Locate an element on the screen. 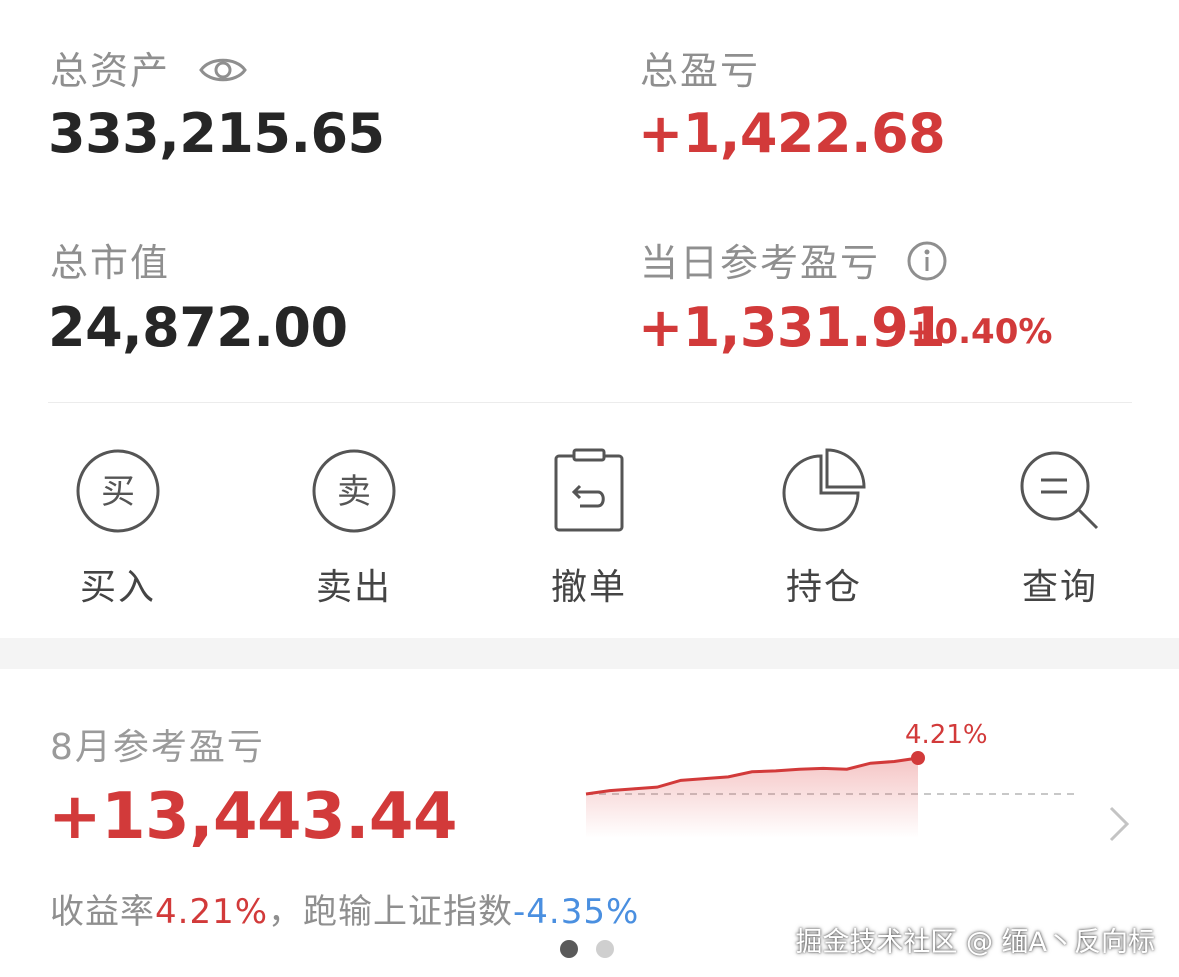  divider is located at coordinates (590, 402).